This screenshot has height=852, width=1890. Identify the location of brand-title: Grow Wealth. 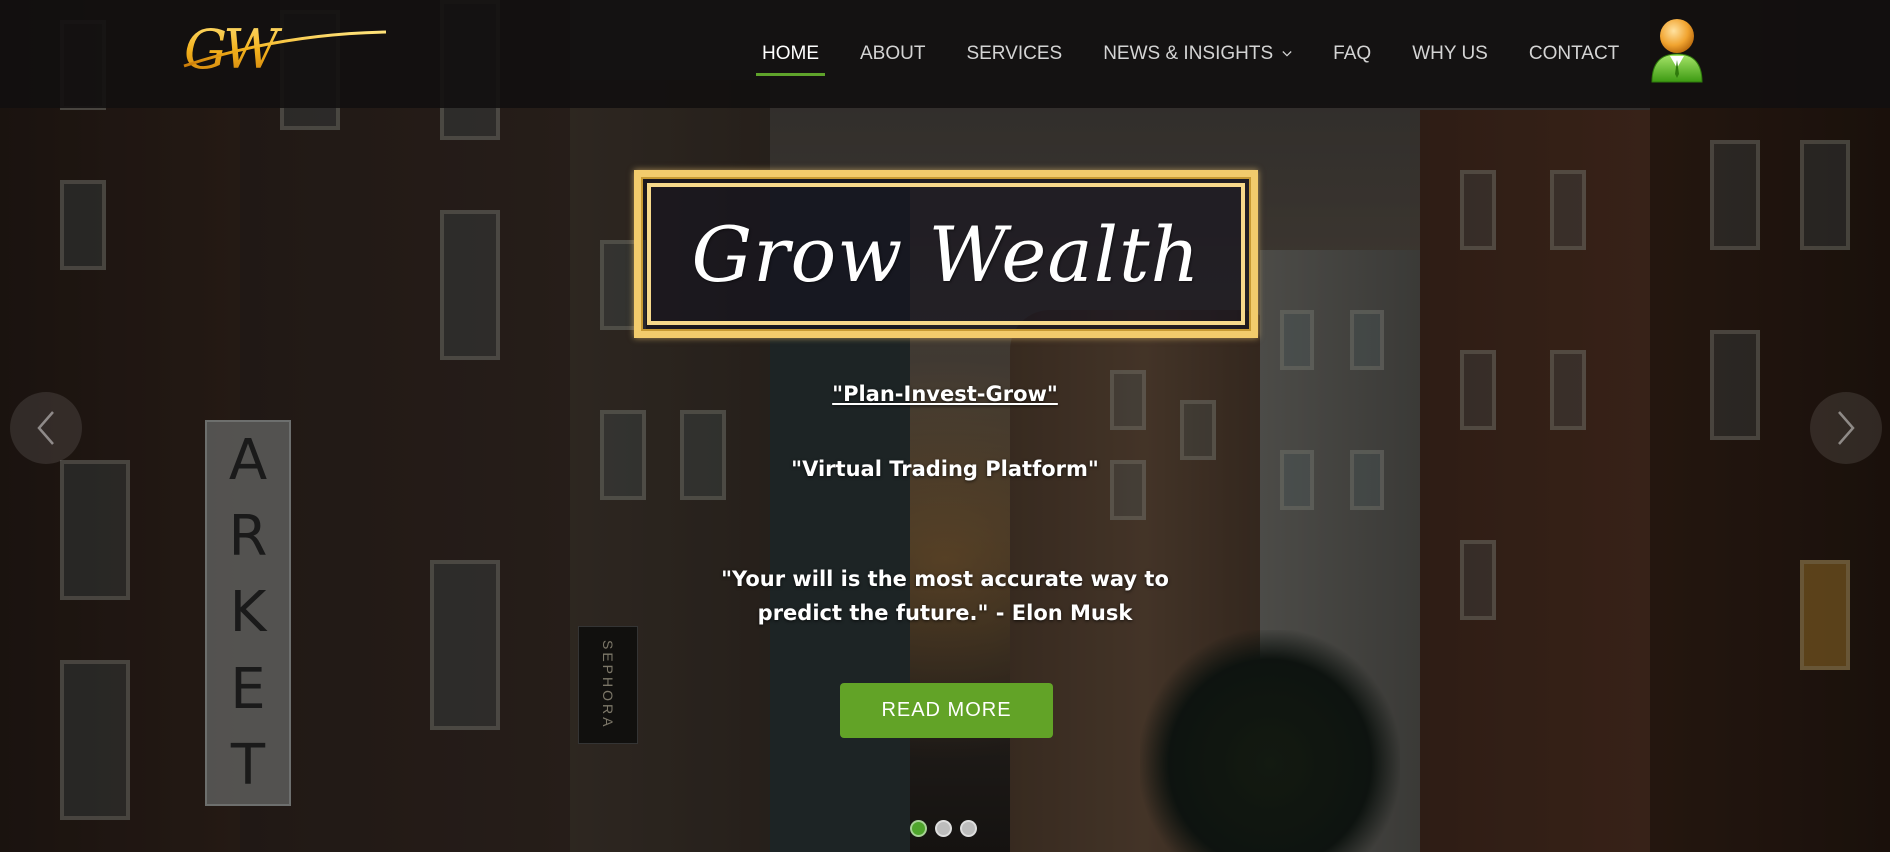
(946, 254).